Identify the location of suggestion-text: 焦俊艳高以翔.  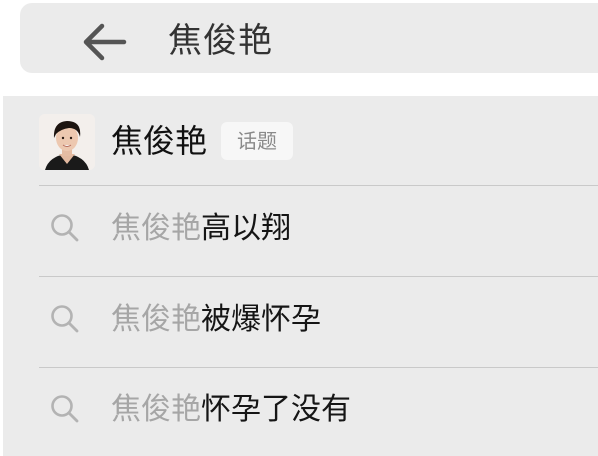
(201, 229).